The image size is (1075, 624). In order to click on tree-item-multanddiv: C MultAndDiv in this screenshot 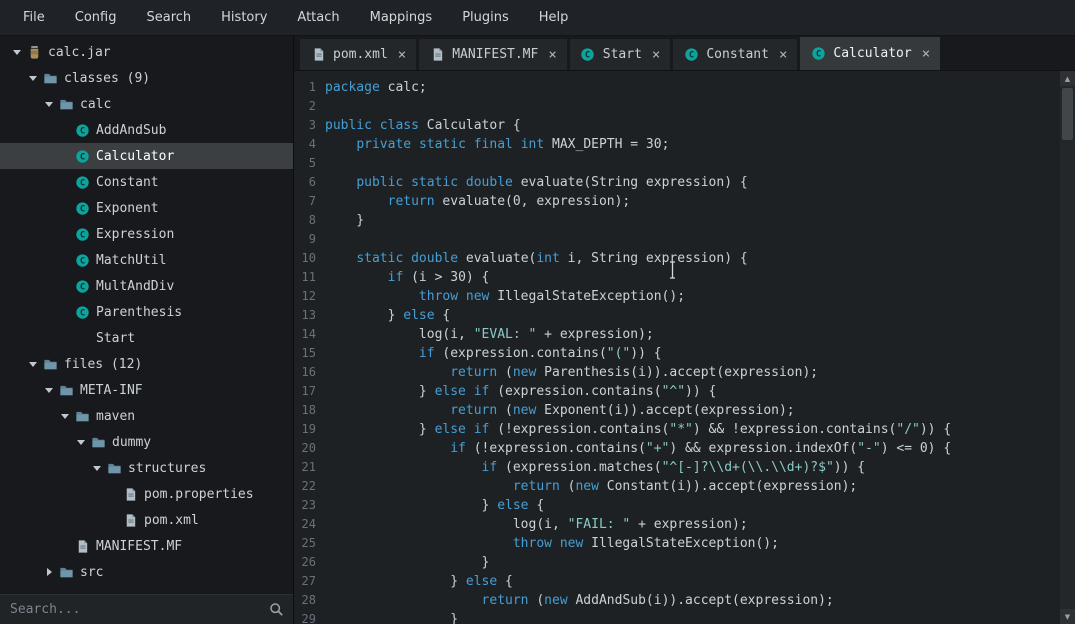, I will do `click(146, 286)`.